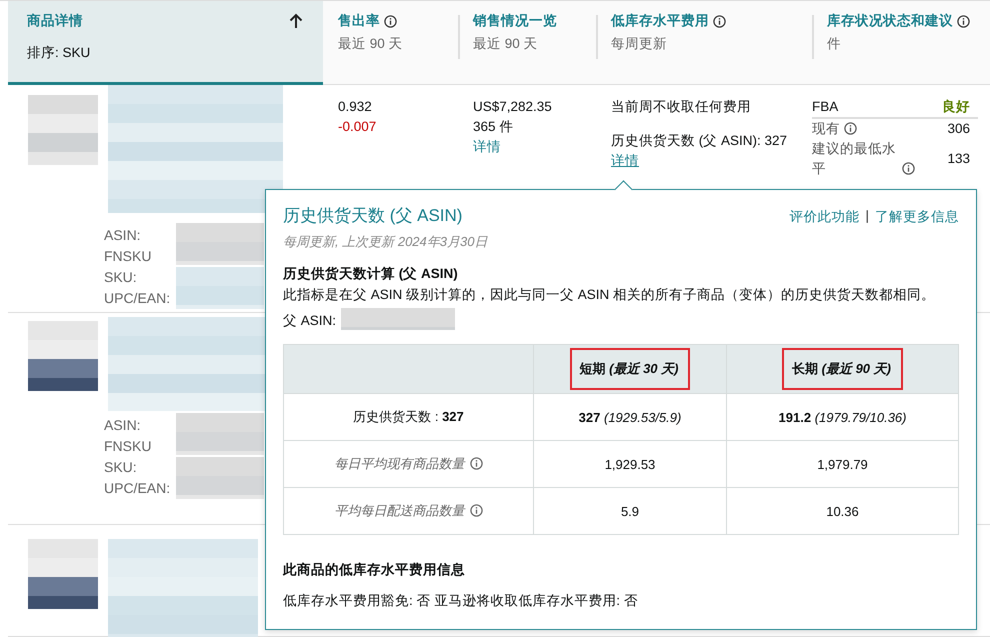 The width and height of the screenshot is (990, 637). I want to click on table-cell: 1,979.79, so click(842, 464).